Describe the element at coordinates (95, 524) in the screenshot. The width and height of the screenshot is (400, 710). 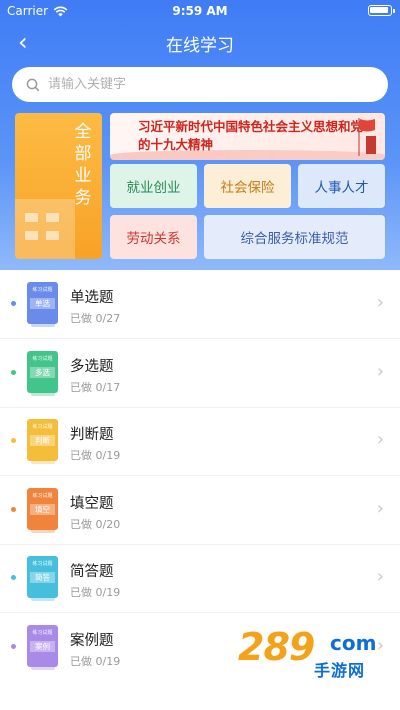
I see `progress-text: 已做 0/20` at that location.